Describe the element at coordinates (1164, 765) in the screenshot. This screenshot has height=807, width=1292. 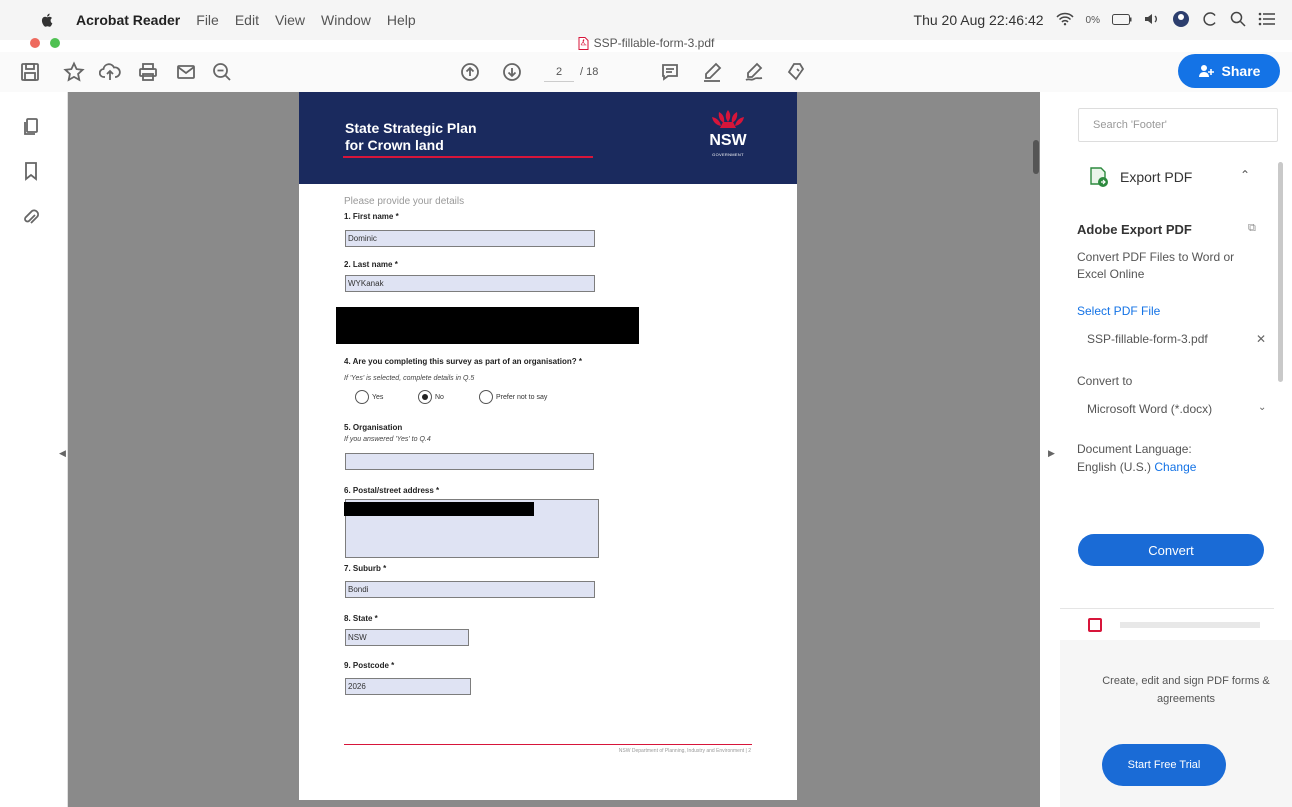
I see `start-free-trial-button: Start Free Trial` at that location.